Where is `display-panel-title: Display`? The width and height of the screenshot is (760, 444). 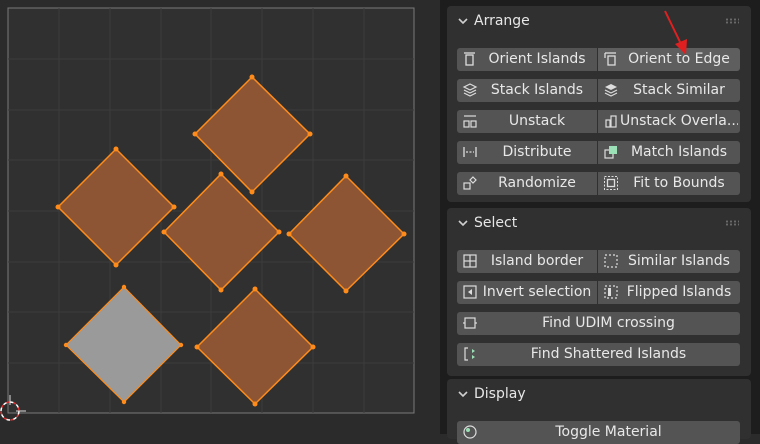
display-panel-title: Display is located at coordinates (500, 394).